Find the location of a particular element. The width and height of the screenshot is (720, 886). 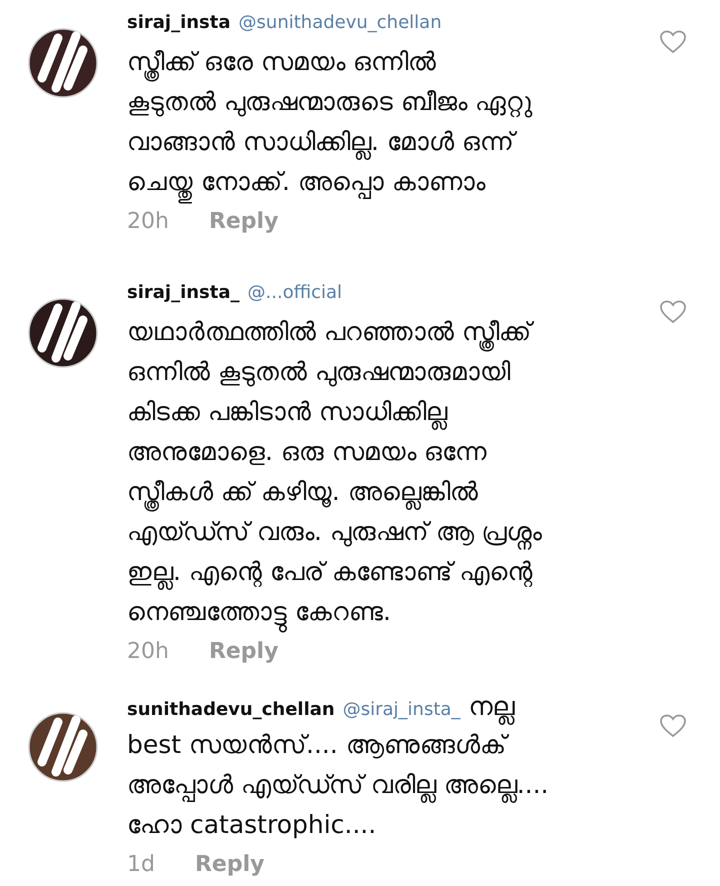

comment-text: കിടക്ക പങ്കിടാൻ സാധിക്കില്ല is located at coordinates (393, 412).